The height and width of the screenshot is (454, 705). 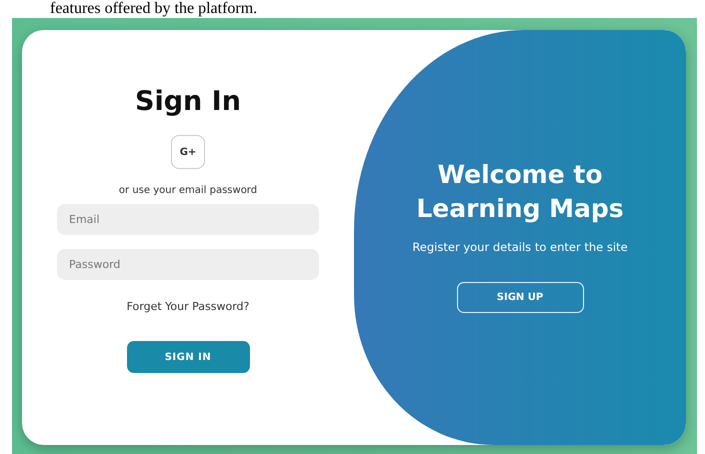 What do you see at coordinates (188, 101) in the screenshot?
I see `sign-in-title: Sign In` at bounding box center [188, 101].